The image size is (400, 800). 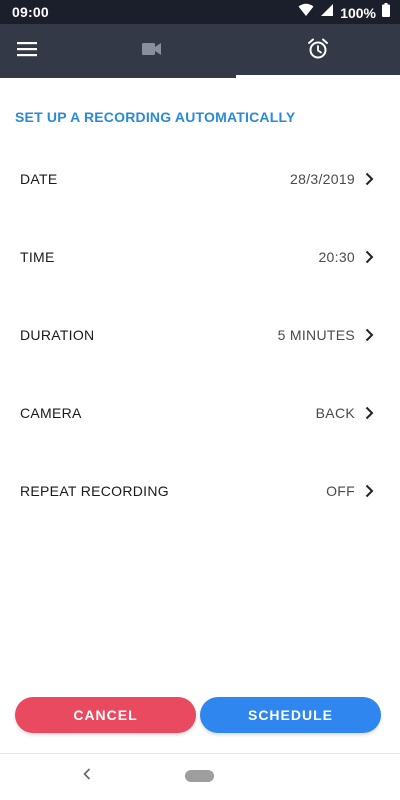 I want to click on active-tab-indicator, so click(x=318, y=76).